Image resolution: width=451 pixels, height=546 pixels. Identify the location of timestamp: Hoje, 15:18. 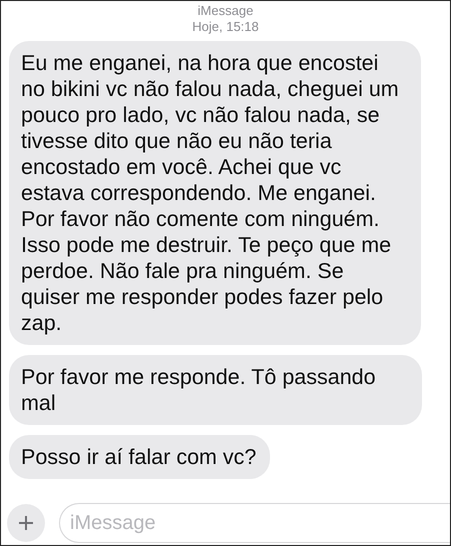
(225, 27).